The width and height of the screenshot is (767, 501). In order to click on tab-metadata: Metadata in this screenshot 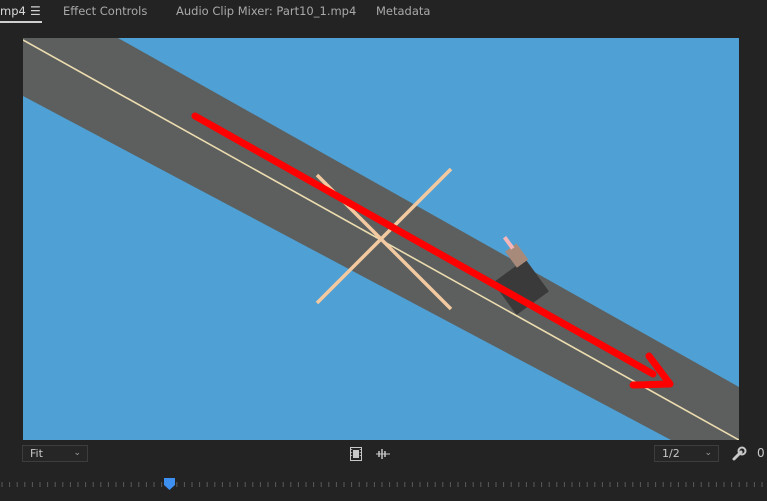, I will do `click(403, 12)`.